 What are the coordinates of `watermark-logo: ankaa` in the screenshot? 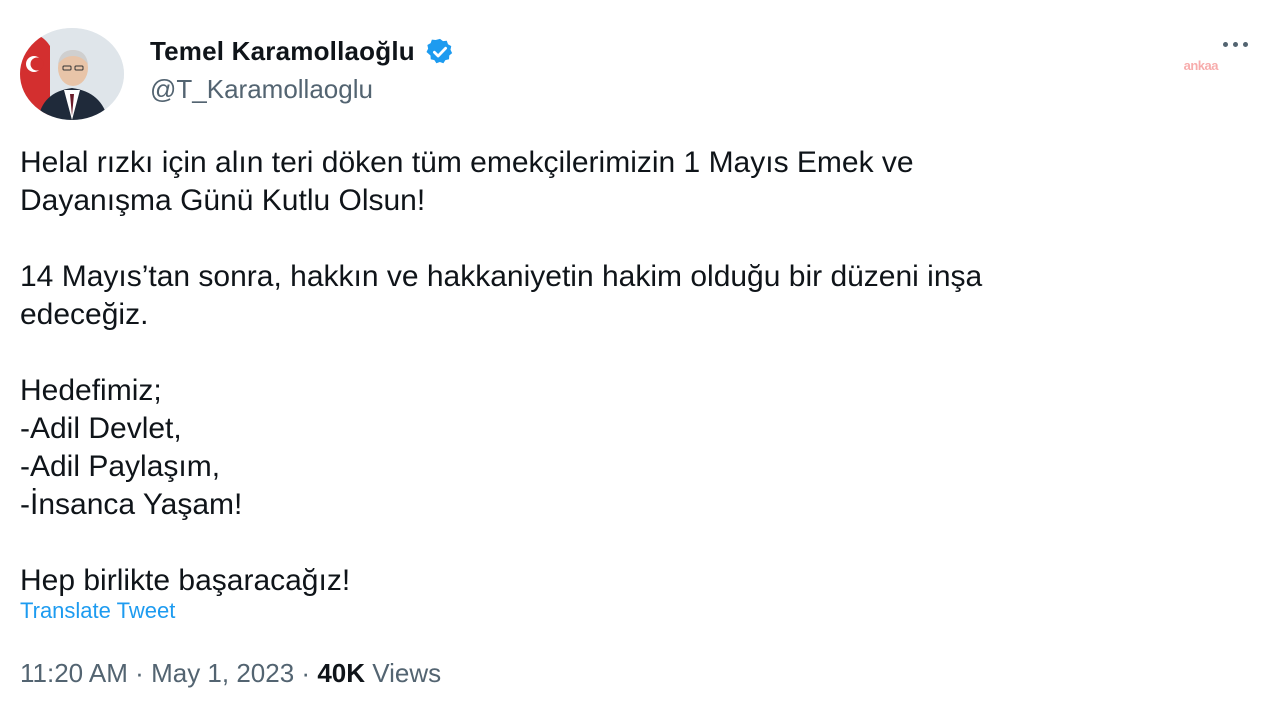 It's located at (1201, 65).